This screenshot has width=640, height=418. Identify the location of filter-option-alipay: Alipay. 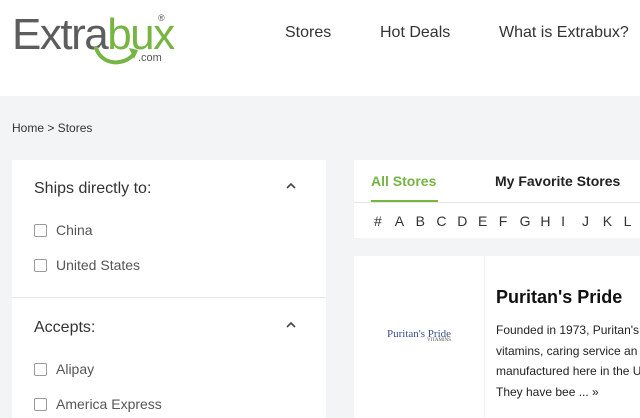
(64, 369).